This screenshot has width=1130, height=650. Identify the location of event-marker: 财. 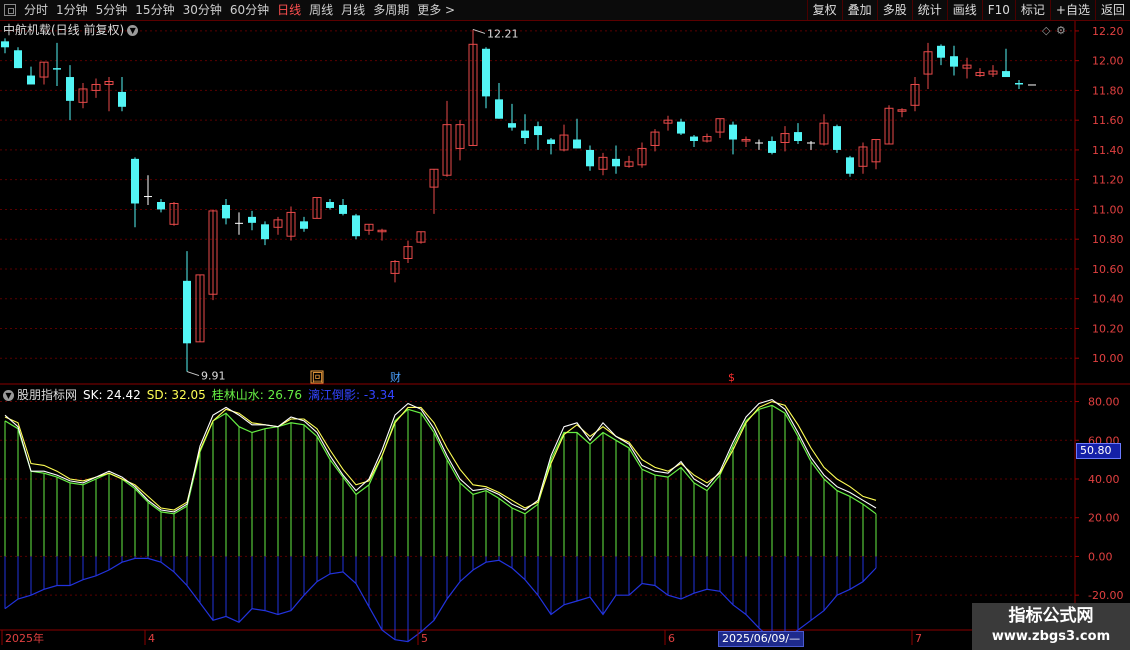
(395, 377).